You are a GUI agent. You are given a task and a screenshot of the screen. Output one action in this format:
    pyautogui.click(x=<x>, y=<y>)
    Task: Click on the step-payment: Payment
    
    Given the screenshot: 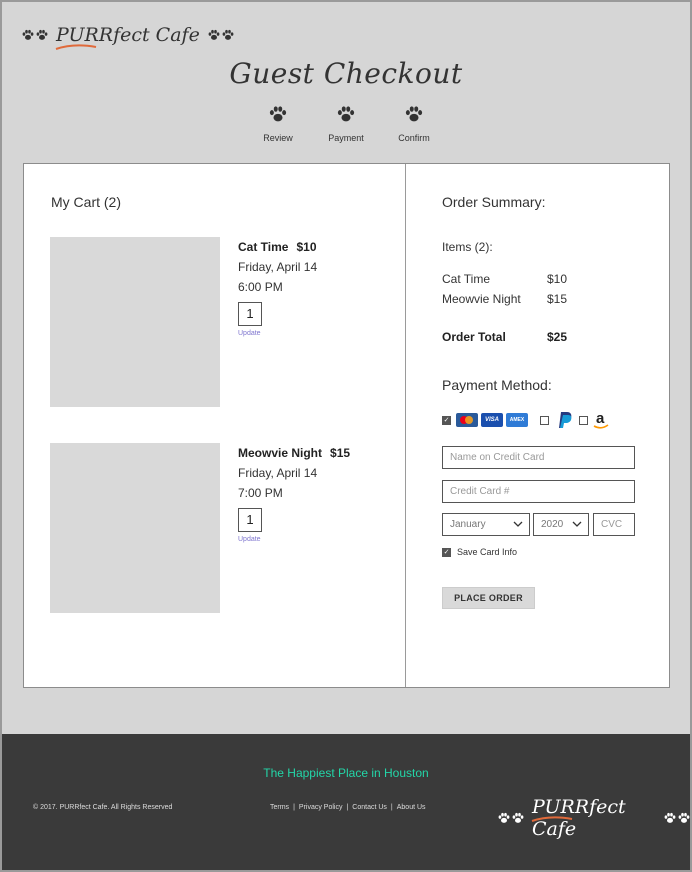 What is the action you would take?
    pyautogui.click(x=346, y=124)
    